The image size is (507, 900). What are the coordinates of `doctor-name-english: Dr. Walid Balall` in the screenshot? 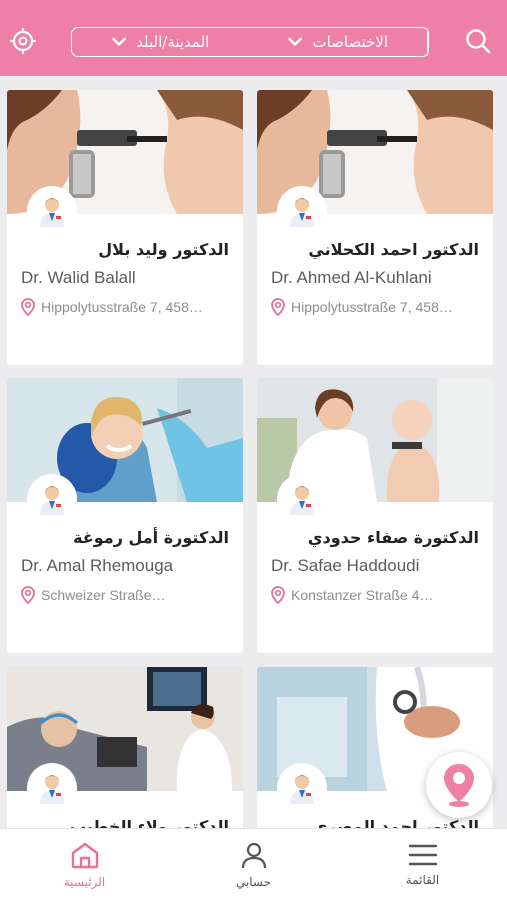 It's located at (78, 277).